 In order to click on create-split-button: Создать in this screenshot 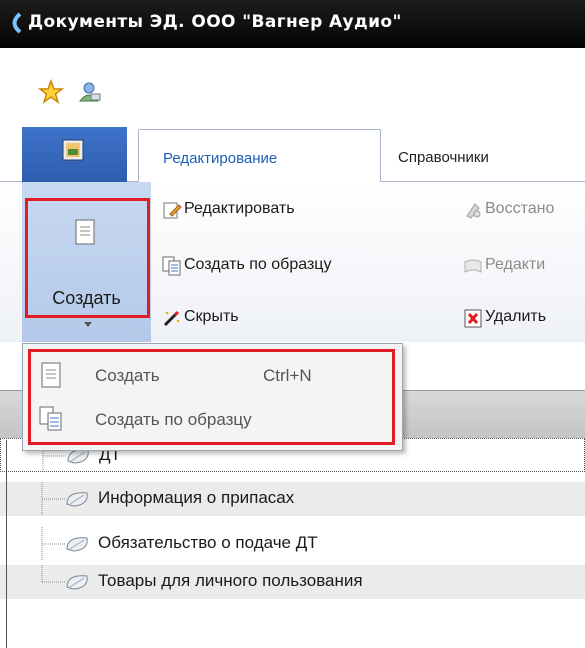, I will do `click(86, 262)`.